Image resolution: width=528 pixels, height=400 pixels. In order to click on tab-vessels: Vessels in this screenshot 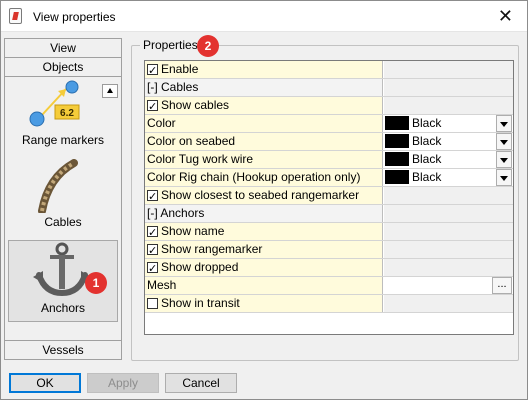, I will do `click(63, 349)`.